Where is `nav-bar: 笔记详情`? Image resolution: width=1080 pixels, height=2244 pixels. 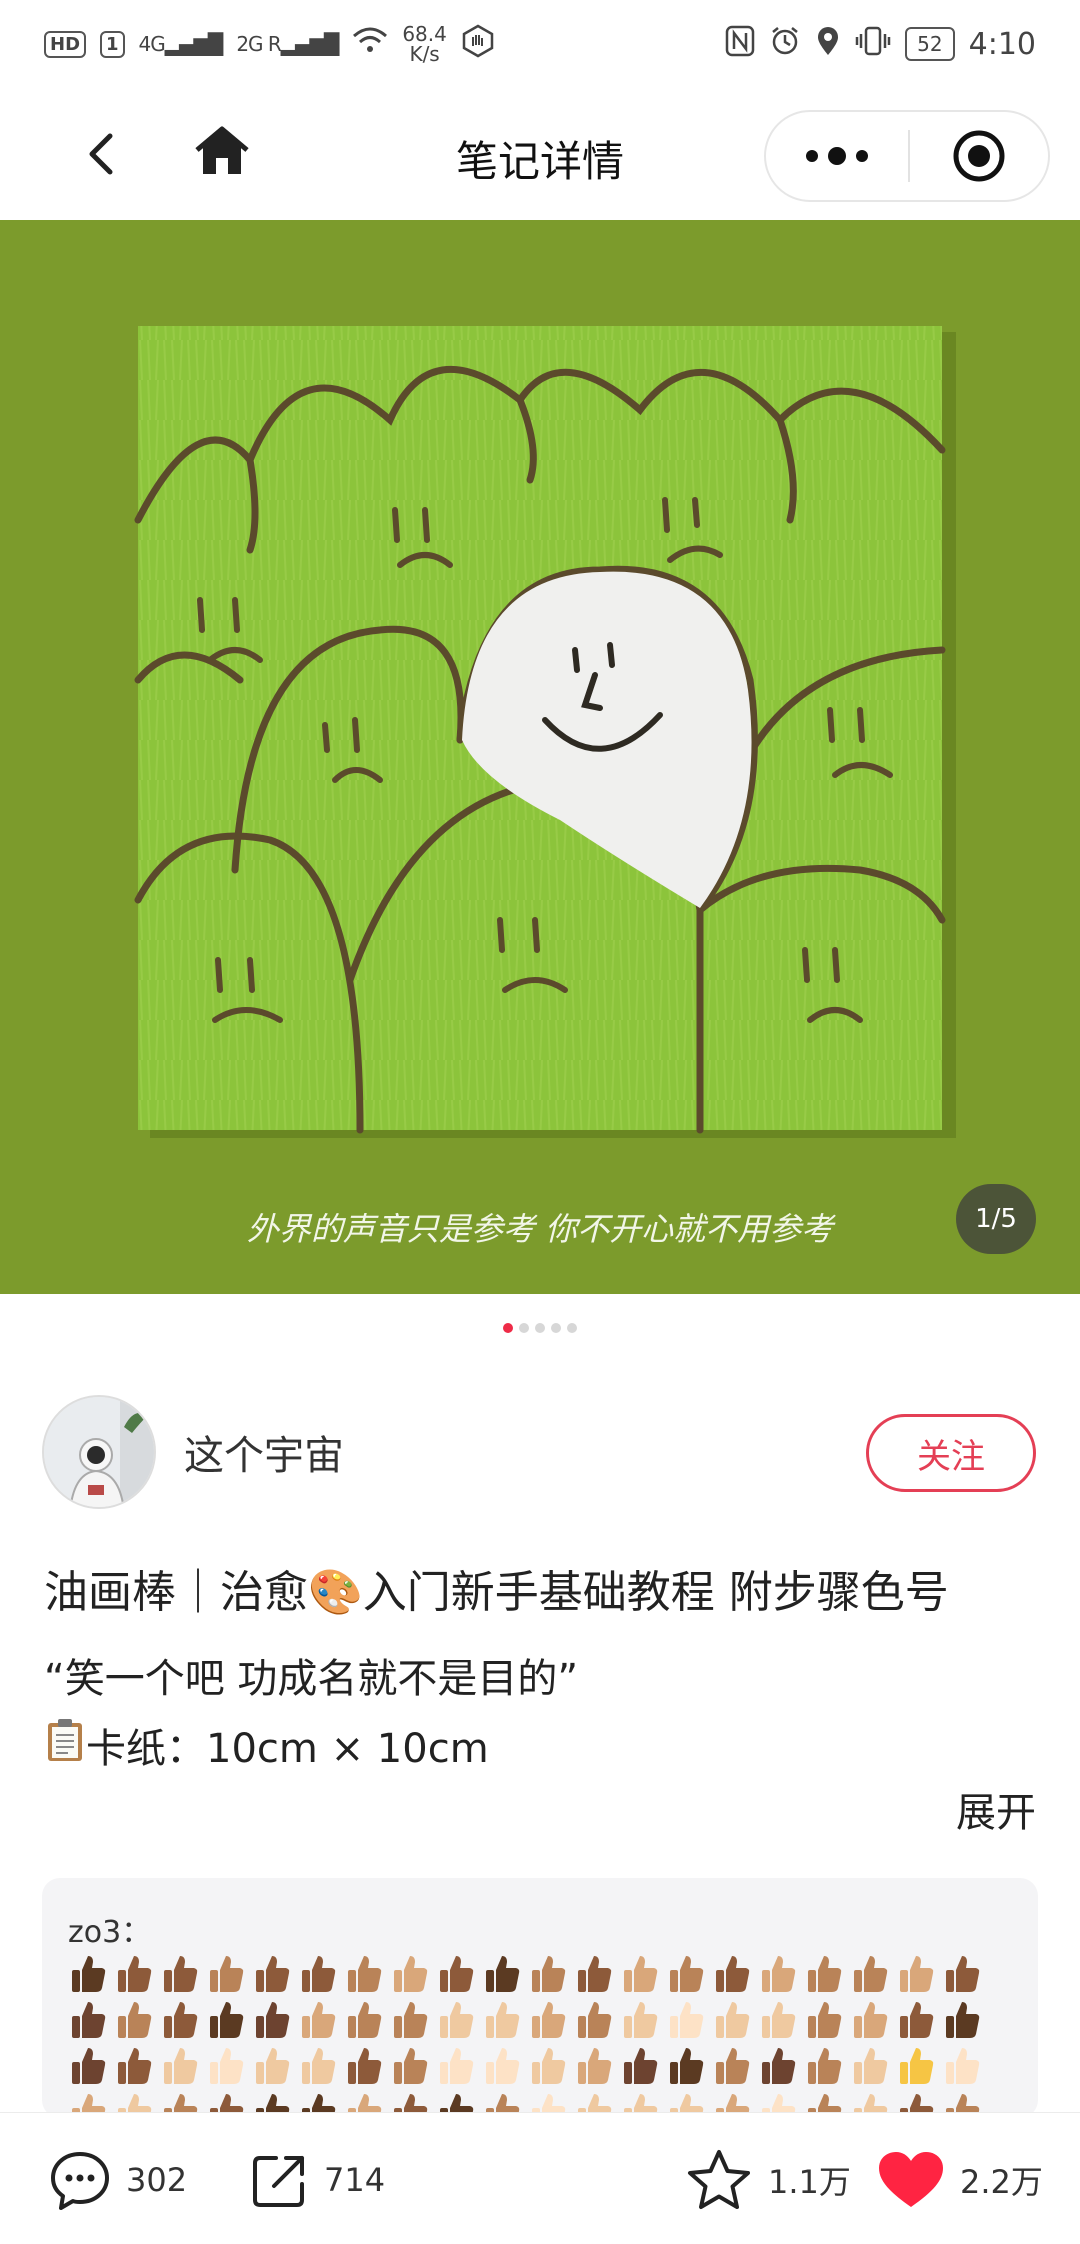 nav-bar: 笔记详情 is located at coordinates (540, 154).